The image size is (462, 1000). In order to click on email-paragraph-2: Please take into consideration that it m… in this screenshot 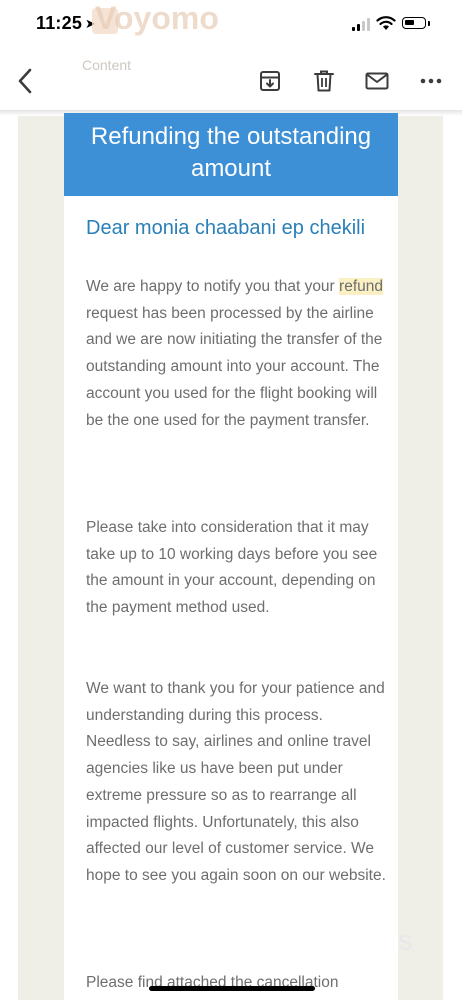, I will do `click(232, 568)`.